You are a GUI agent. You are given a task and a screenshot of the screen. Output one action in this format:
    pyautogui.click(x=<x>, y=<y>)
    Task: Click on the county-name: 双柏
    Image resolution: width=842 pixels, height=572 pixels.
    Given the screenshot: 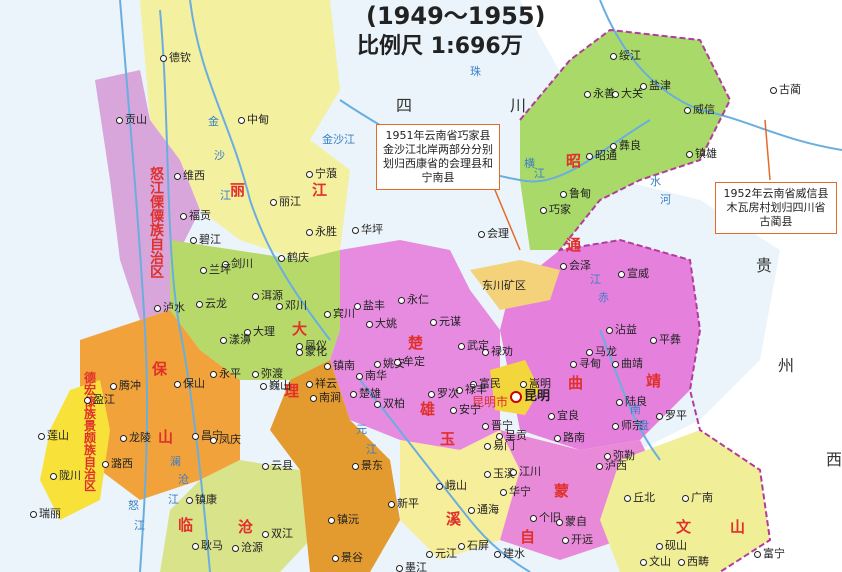 What is the action you would take?
    pyautogui.click(x=394, y=403)
    